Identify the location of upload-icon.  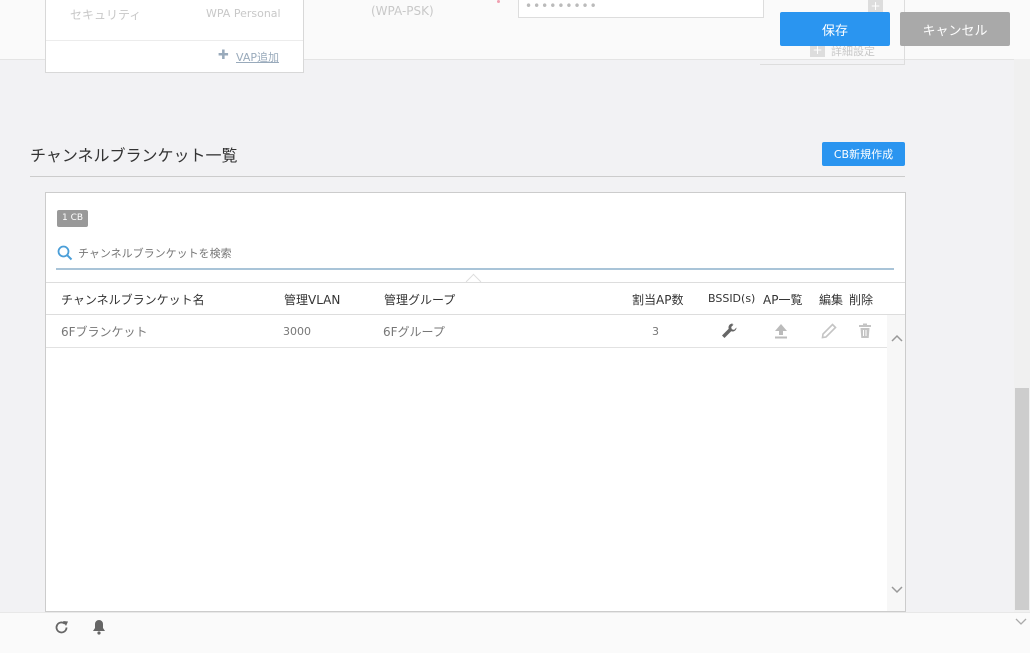
(781, 331).